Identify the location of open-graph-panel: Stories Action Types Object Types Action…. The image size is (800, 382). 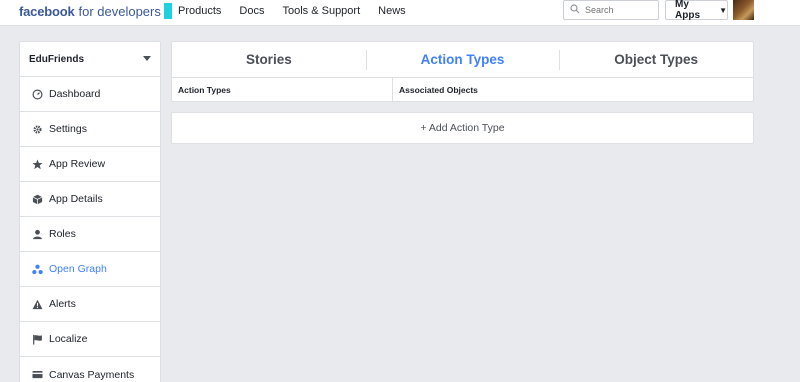
(462, 71).